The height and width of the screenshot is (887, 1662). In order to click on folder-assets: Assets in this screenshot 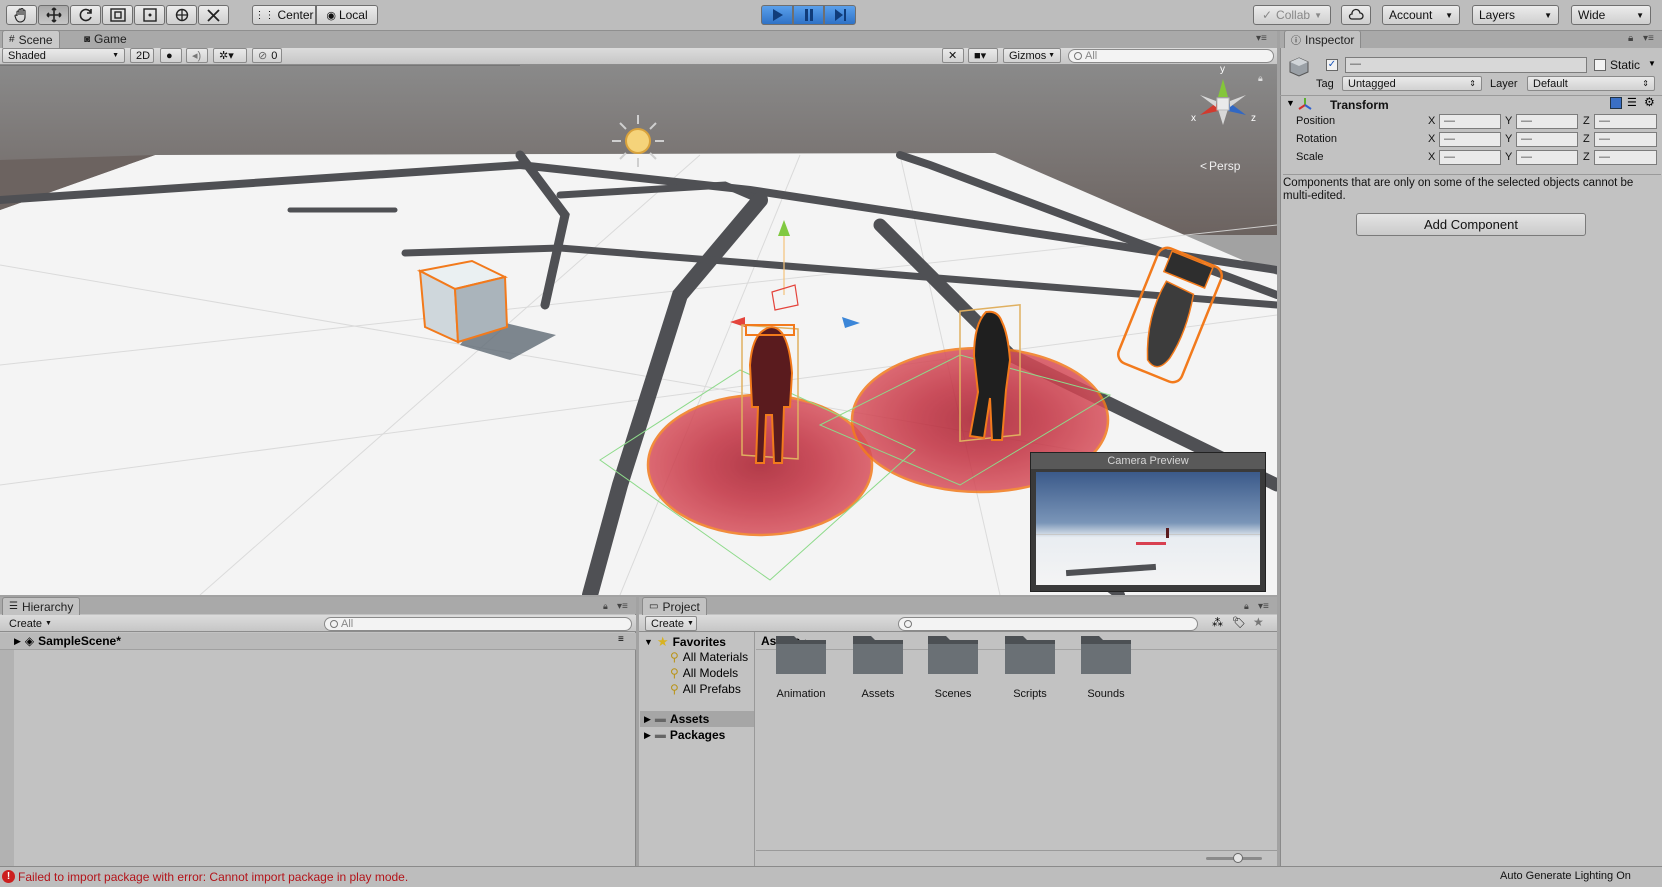, I will do `click(878, 665)`.